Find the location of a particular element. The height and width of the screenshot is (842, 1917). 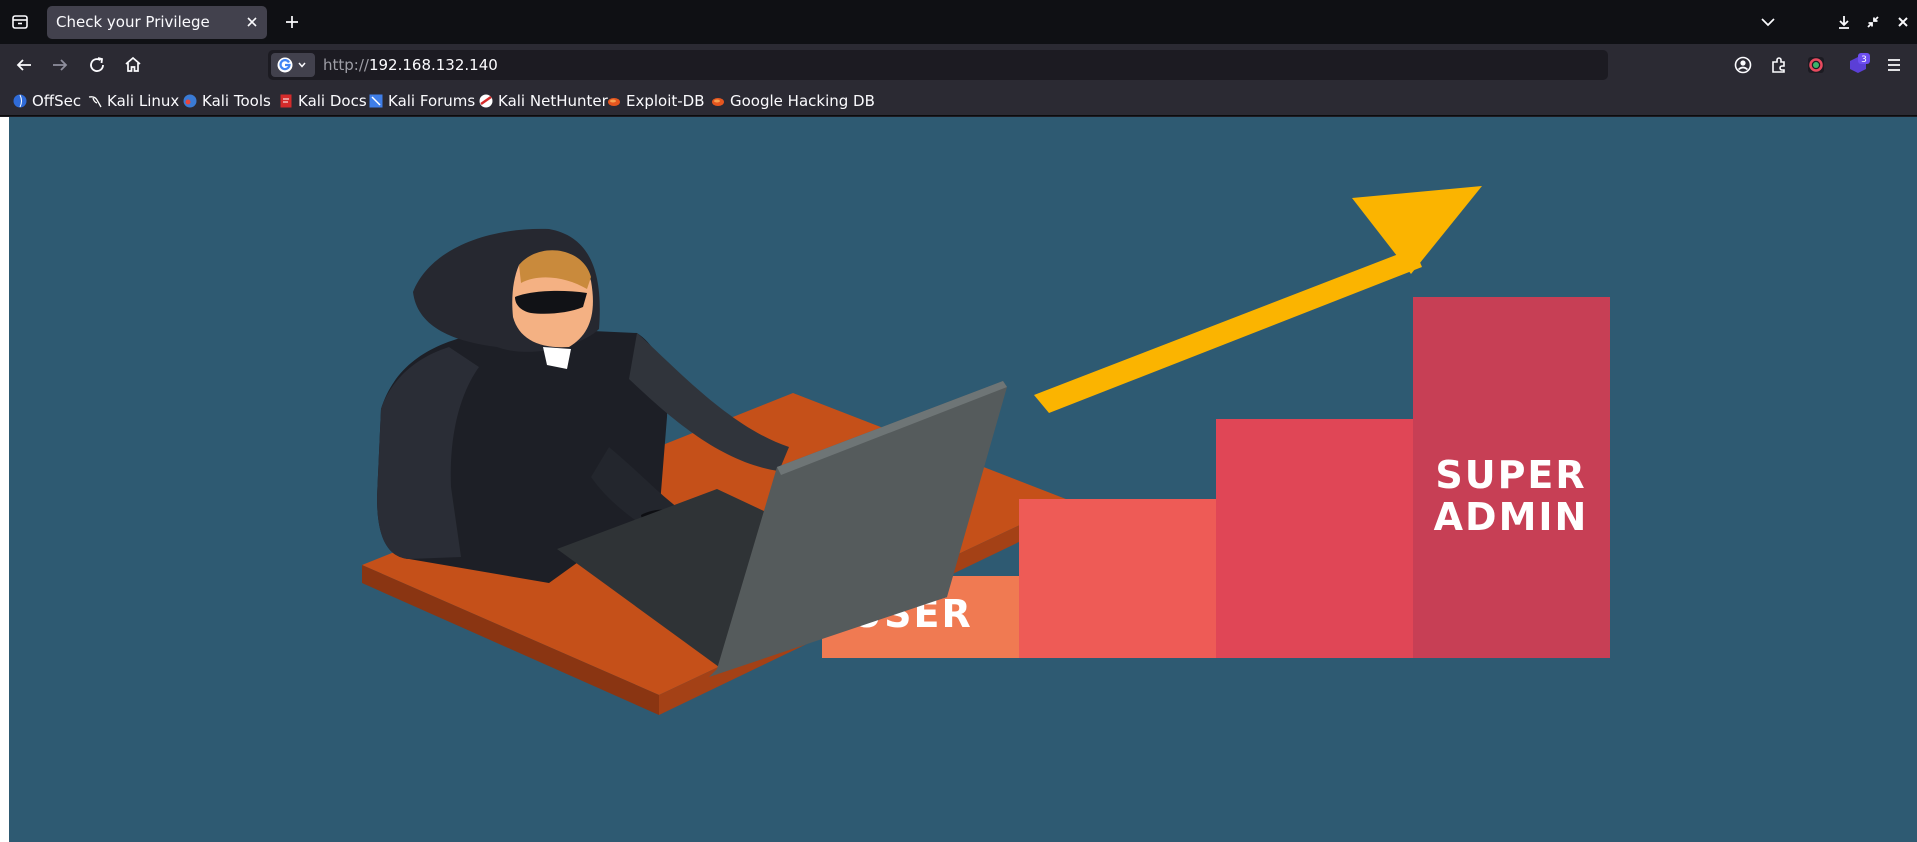

menu-icon is located at coordinates (1894, 65).